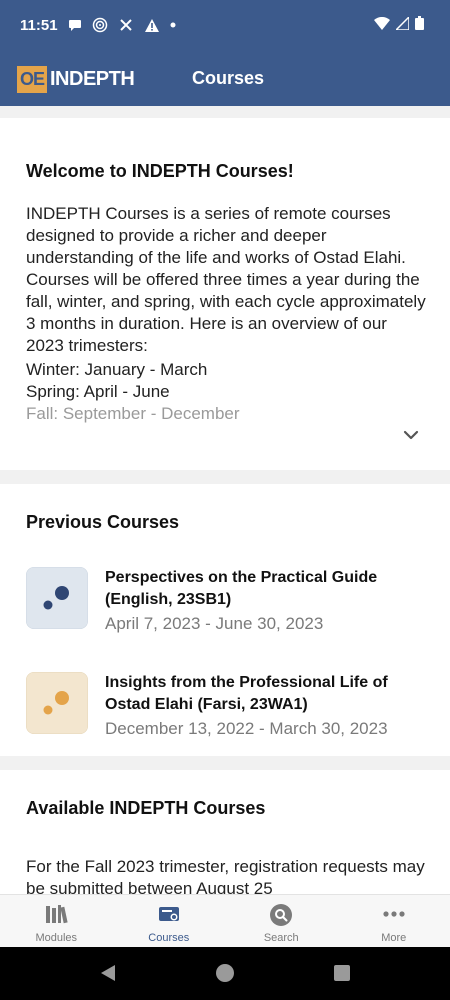  Describe the element at coordinates (126, 25) in the screenshot. I see `tools-icon` at that location.